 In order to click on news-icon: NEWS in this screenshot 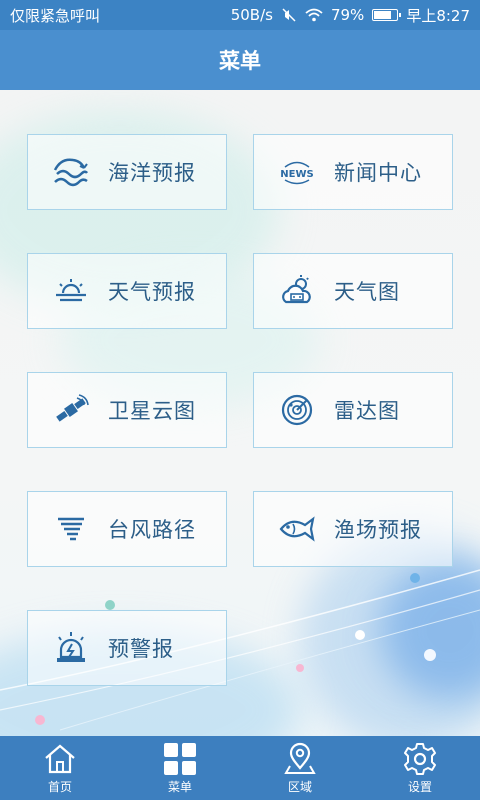, I will do `click(297, 172)`.